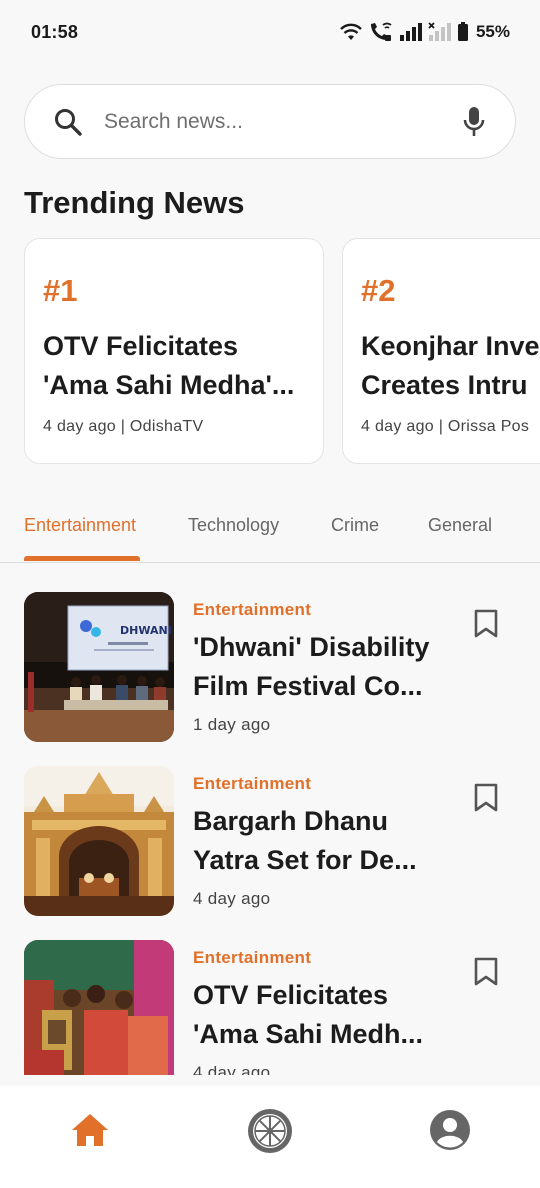 The image size is (540, 1188). I want to click on battery-icon, so click(462, 31).